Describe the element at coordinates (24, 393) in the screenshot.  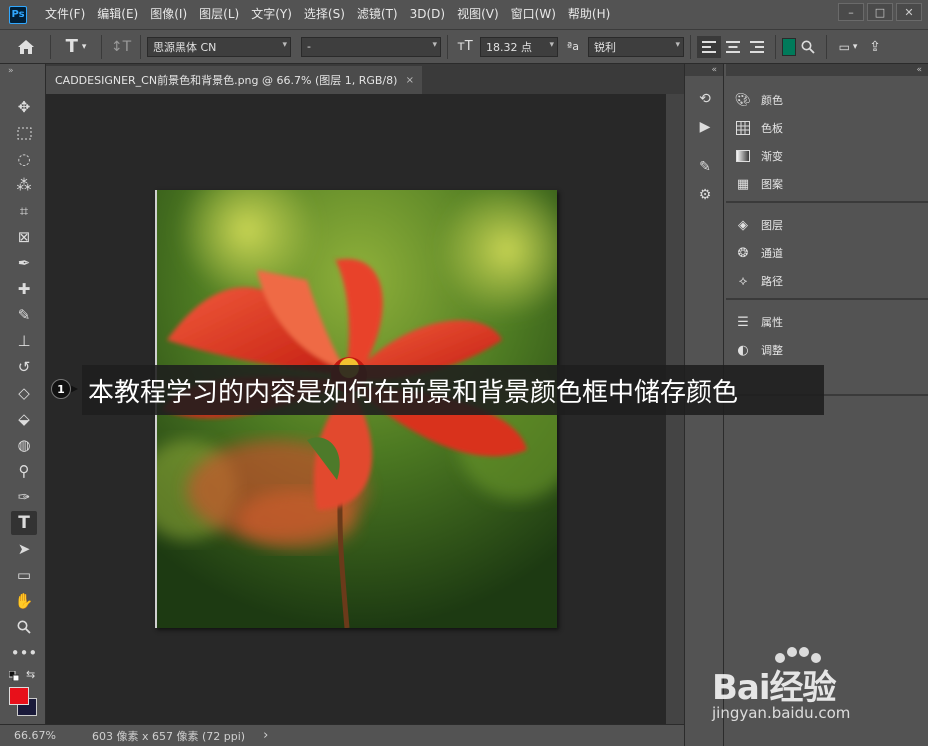
I see `eraser-tool-icon: ◇` at that location.